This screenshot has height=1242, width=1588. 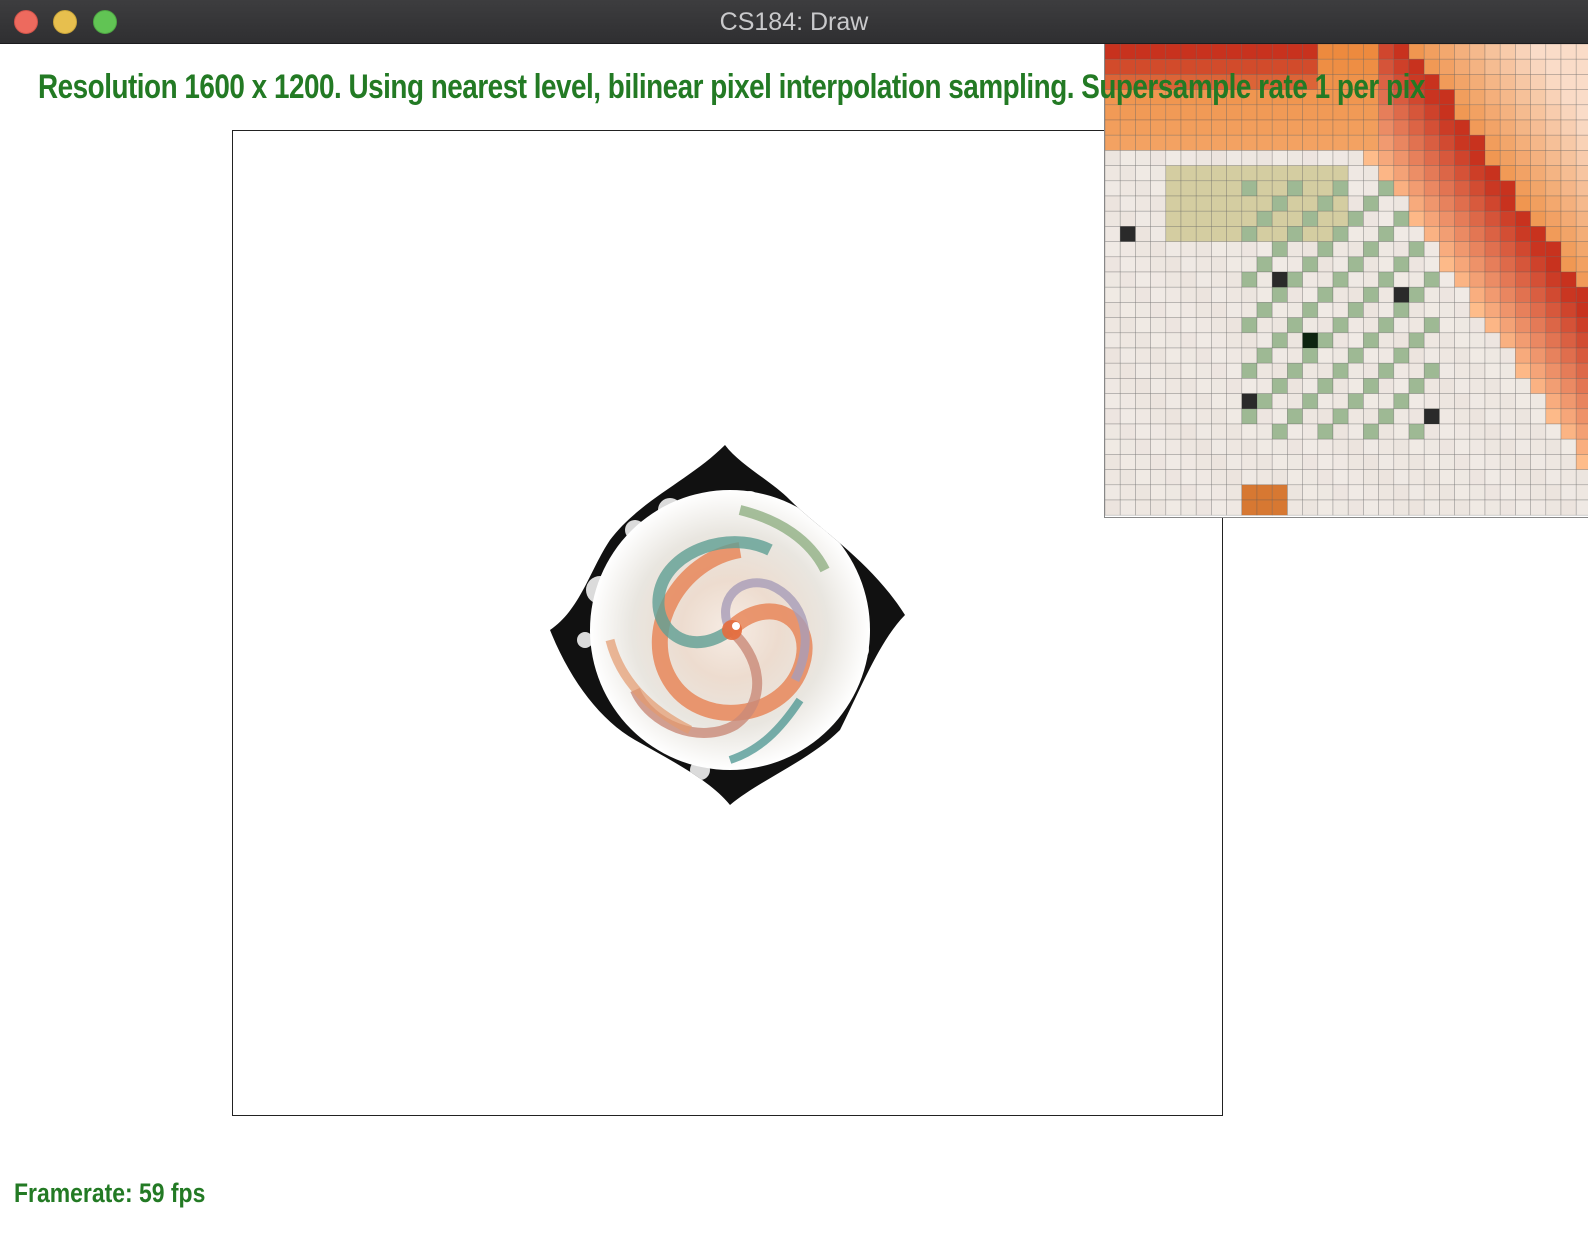 I want to click on zoom-inspector-panel, so click(x=1346, y=281).